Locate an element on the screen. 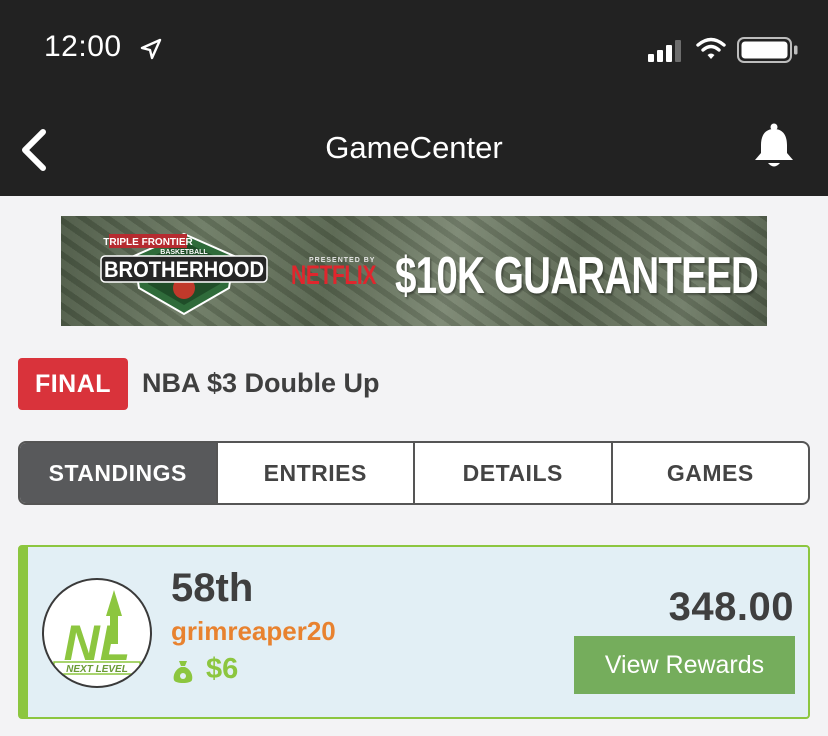  brotherhood-logo: TRIPLE FRONTIER BASKETBALL BROTHERHOOD is located at coordinates (184, 274).